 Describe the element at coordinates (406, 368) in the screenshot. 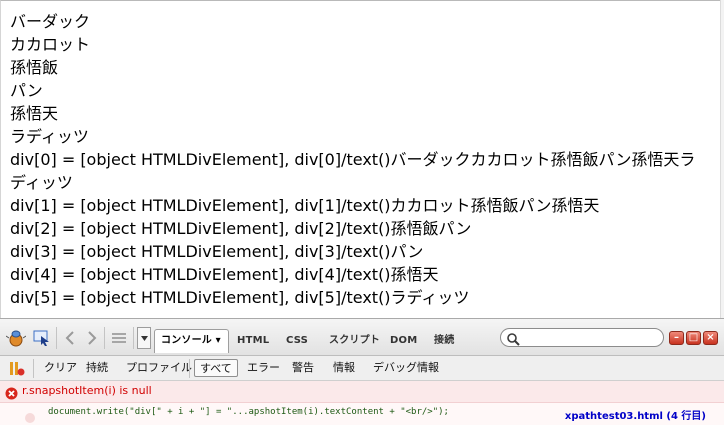

I see `filter-debug-button: デバッグ情報` at that location.